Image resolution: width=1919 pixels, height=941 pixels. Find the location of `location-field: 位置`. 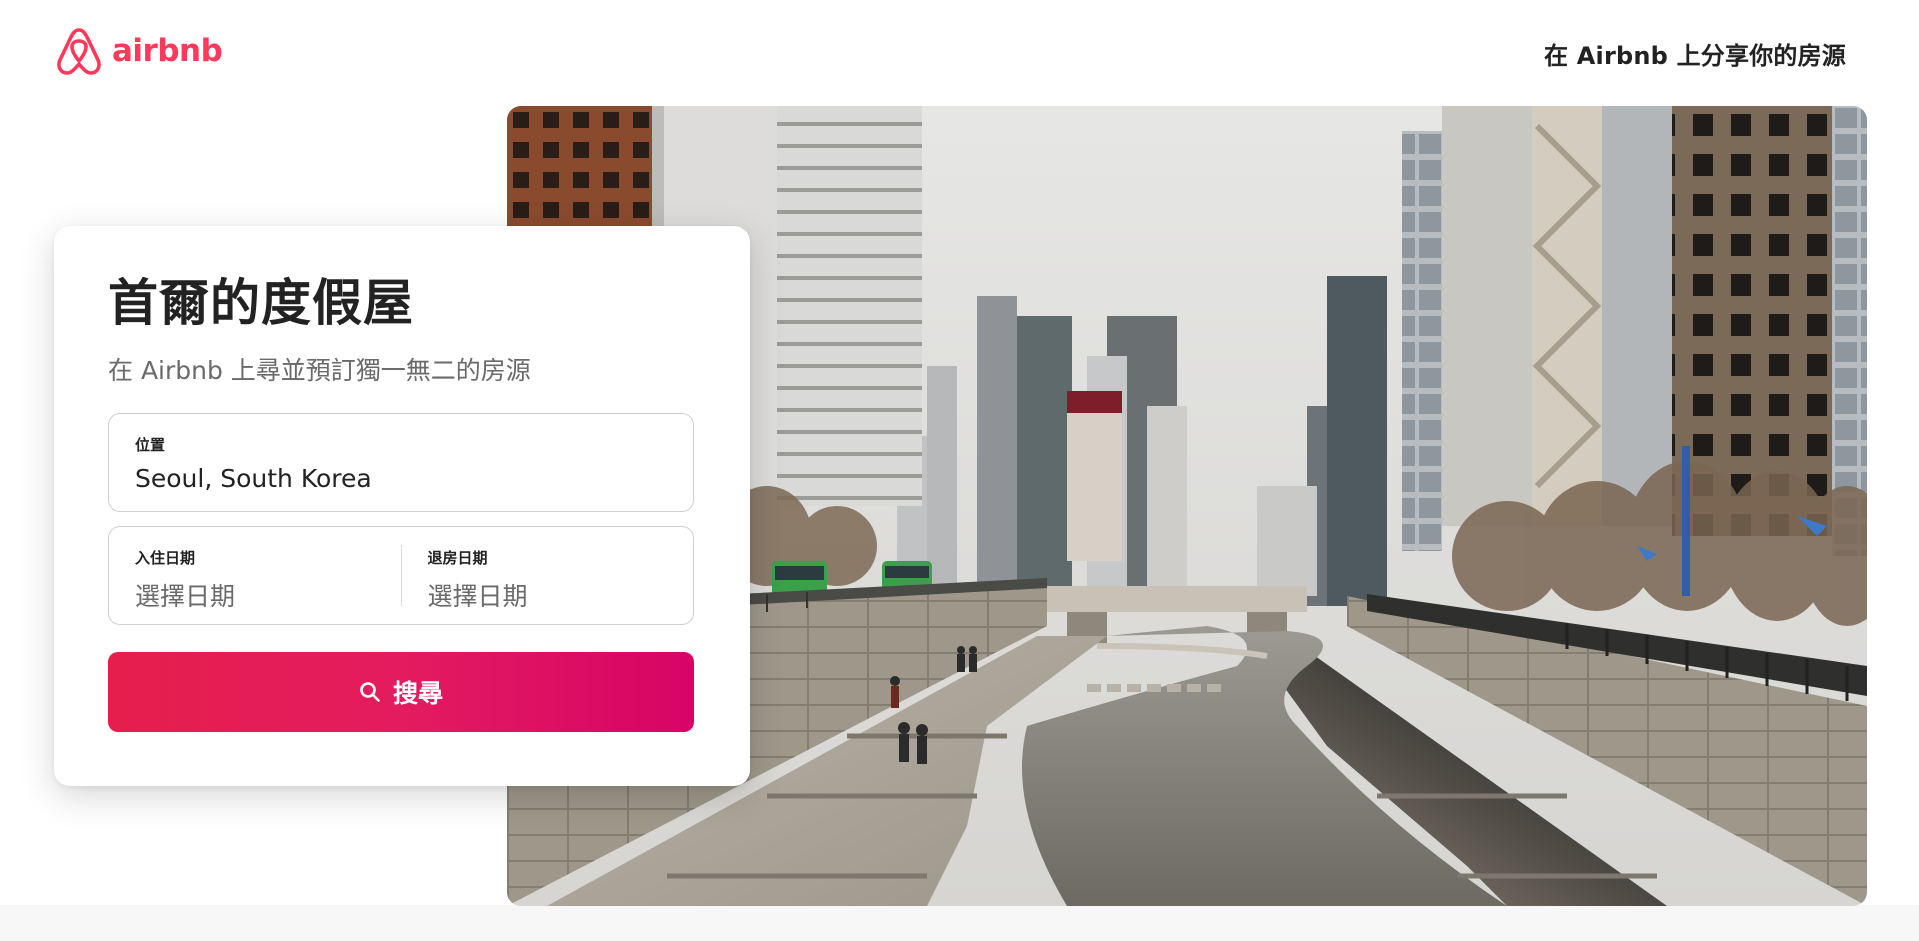

location-field: 位置 is located at coordinates (401, 462).